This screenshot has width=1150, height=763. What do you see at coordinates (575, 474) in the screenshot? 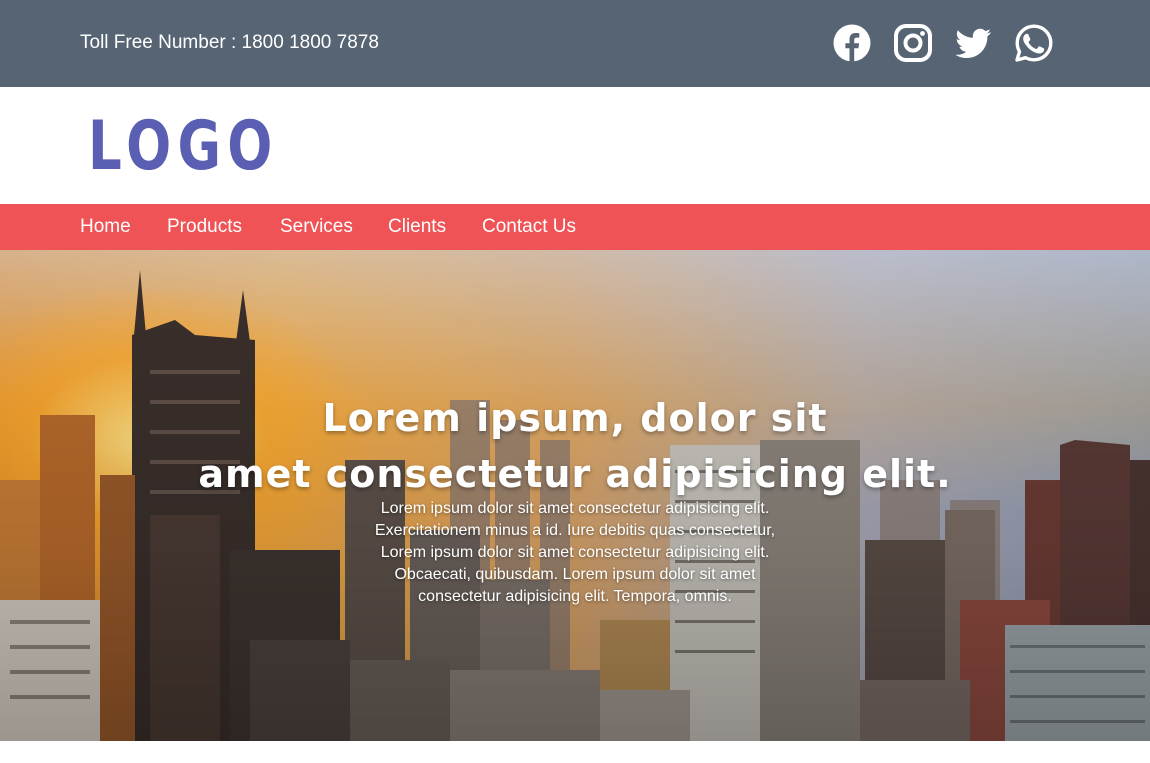
I see `hero-heading-line-2: amet consectetur adipisicing elit.` at bounding box center [575, 474].